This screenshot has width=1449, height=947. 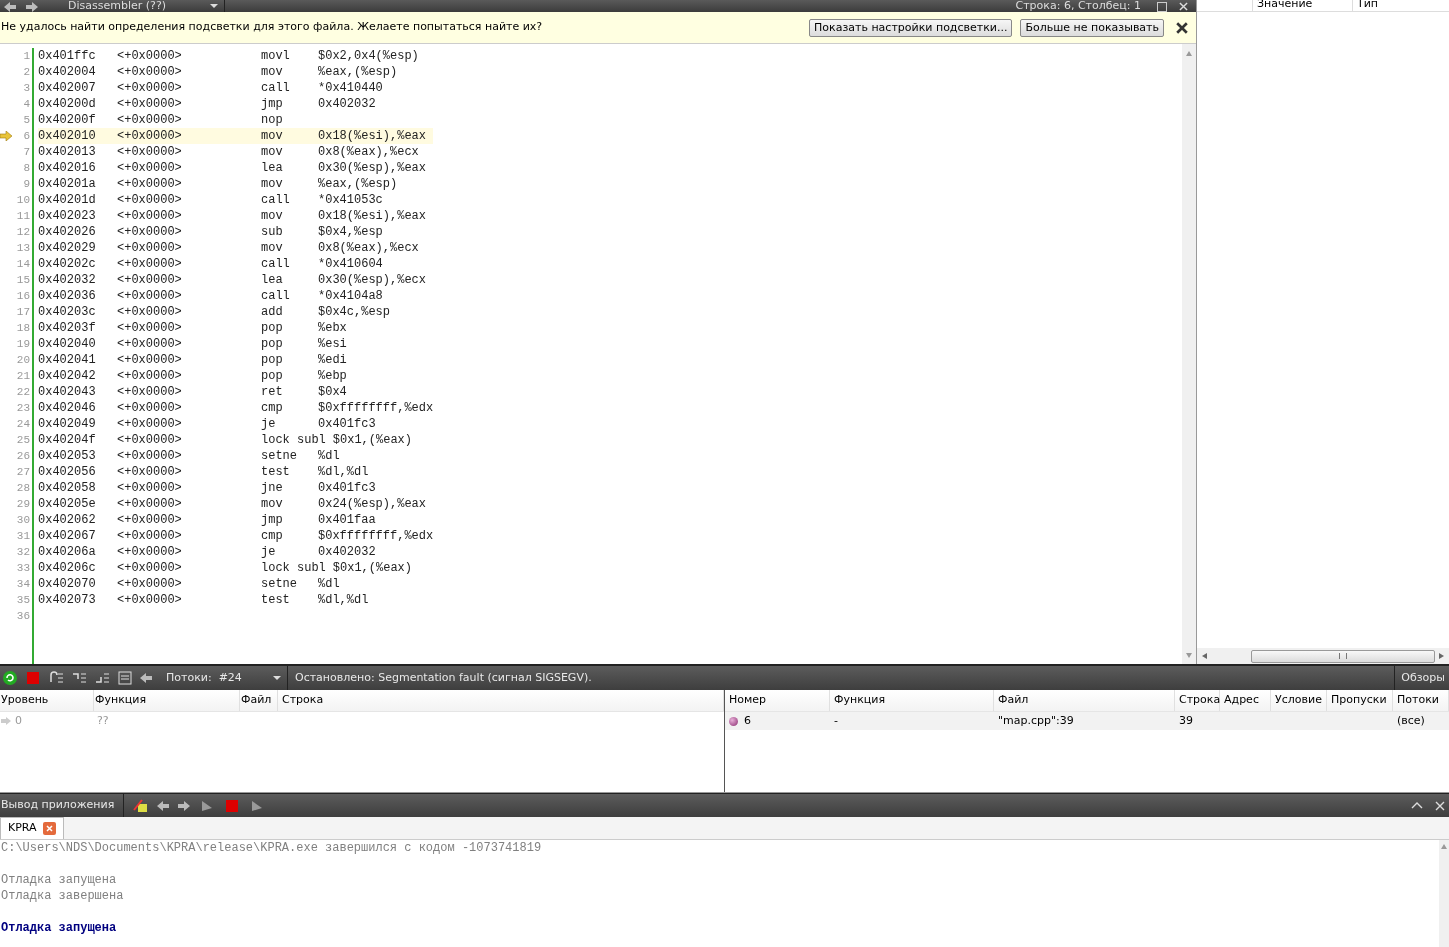 I want to click on code-address: 0x40206c, so click(x=67, y=568).